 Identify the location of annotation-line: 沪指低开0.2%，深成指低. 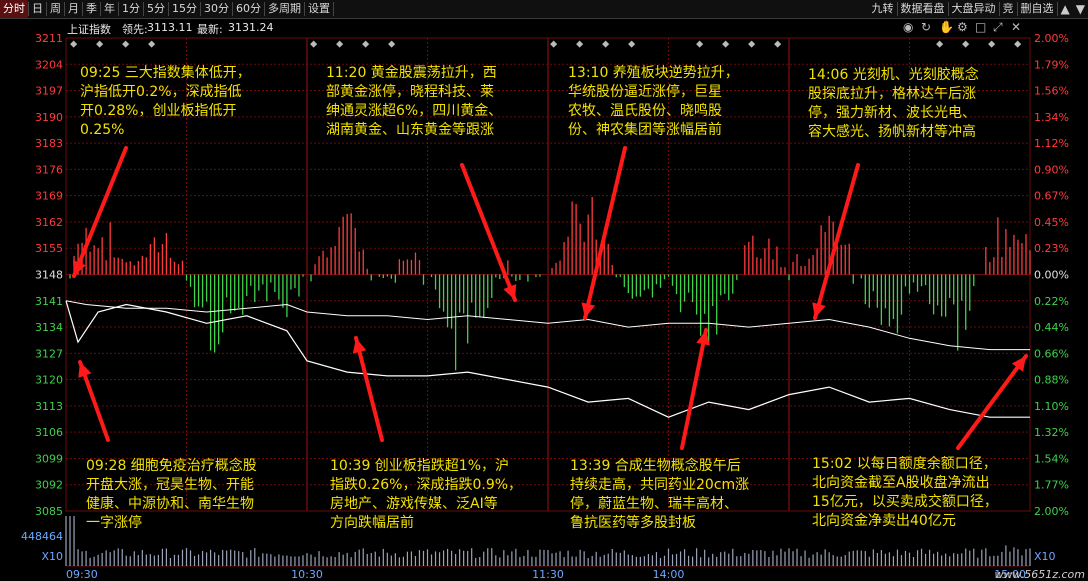
(161, 92).